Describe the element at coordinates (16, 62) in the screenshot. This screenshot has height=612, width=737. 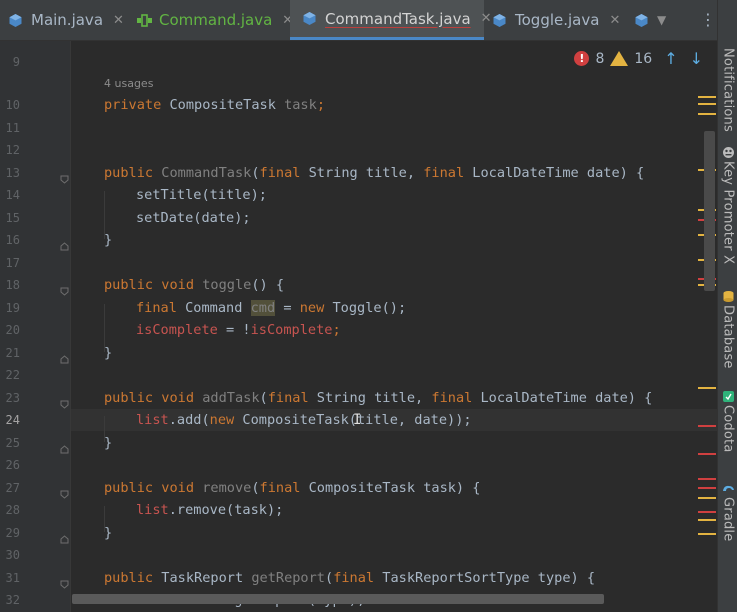
I see `line-number: 9` at that location.